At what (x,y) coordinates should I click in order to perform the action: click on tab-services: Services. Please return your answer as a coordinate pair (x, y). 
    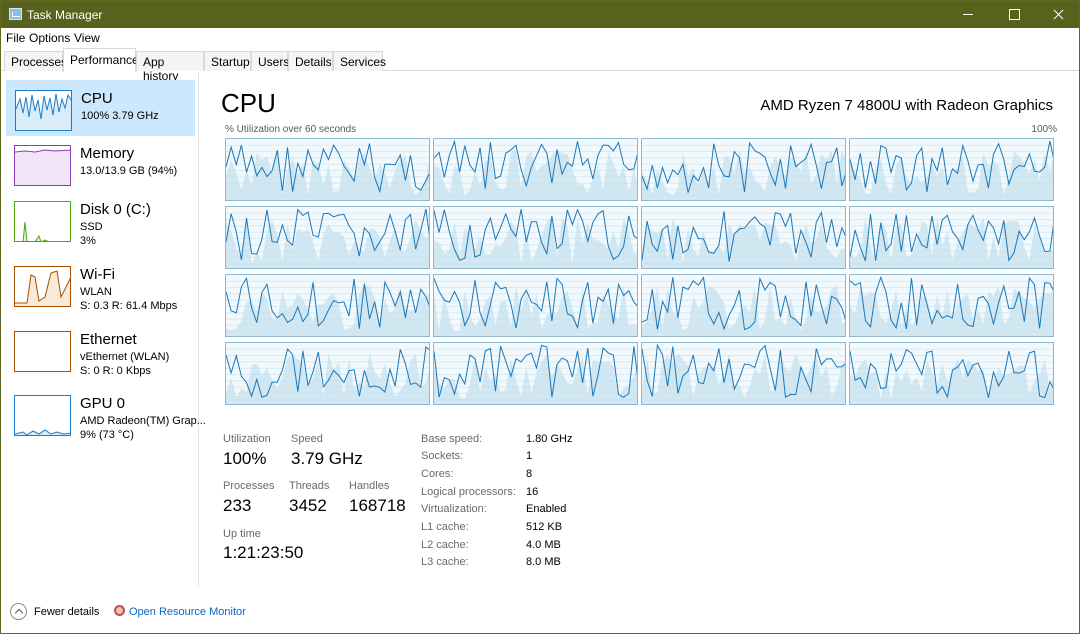
    Looking at the image, I should click on (359, 61).